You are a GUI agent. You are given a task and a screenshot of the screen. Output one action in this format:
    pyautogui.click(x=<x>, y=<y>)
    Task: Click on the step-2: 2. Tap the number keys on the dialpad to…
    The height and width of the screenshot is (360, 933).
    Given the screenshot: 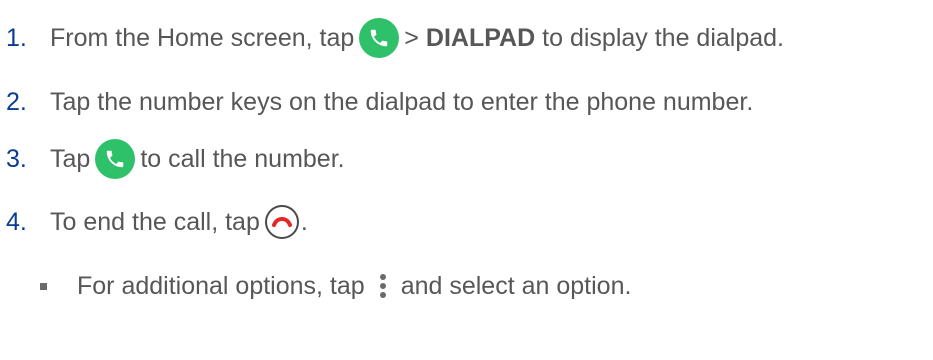 What is the action you would take?
    pyautogui.click(x=379, y=102)
    